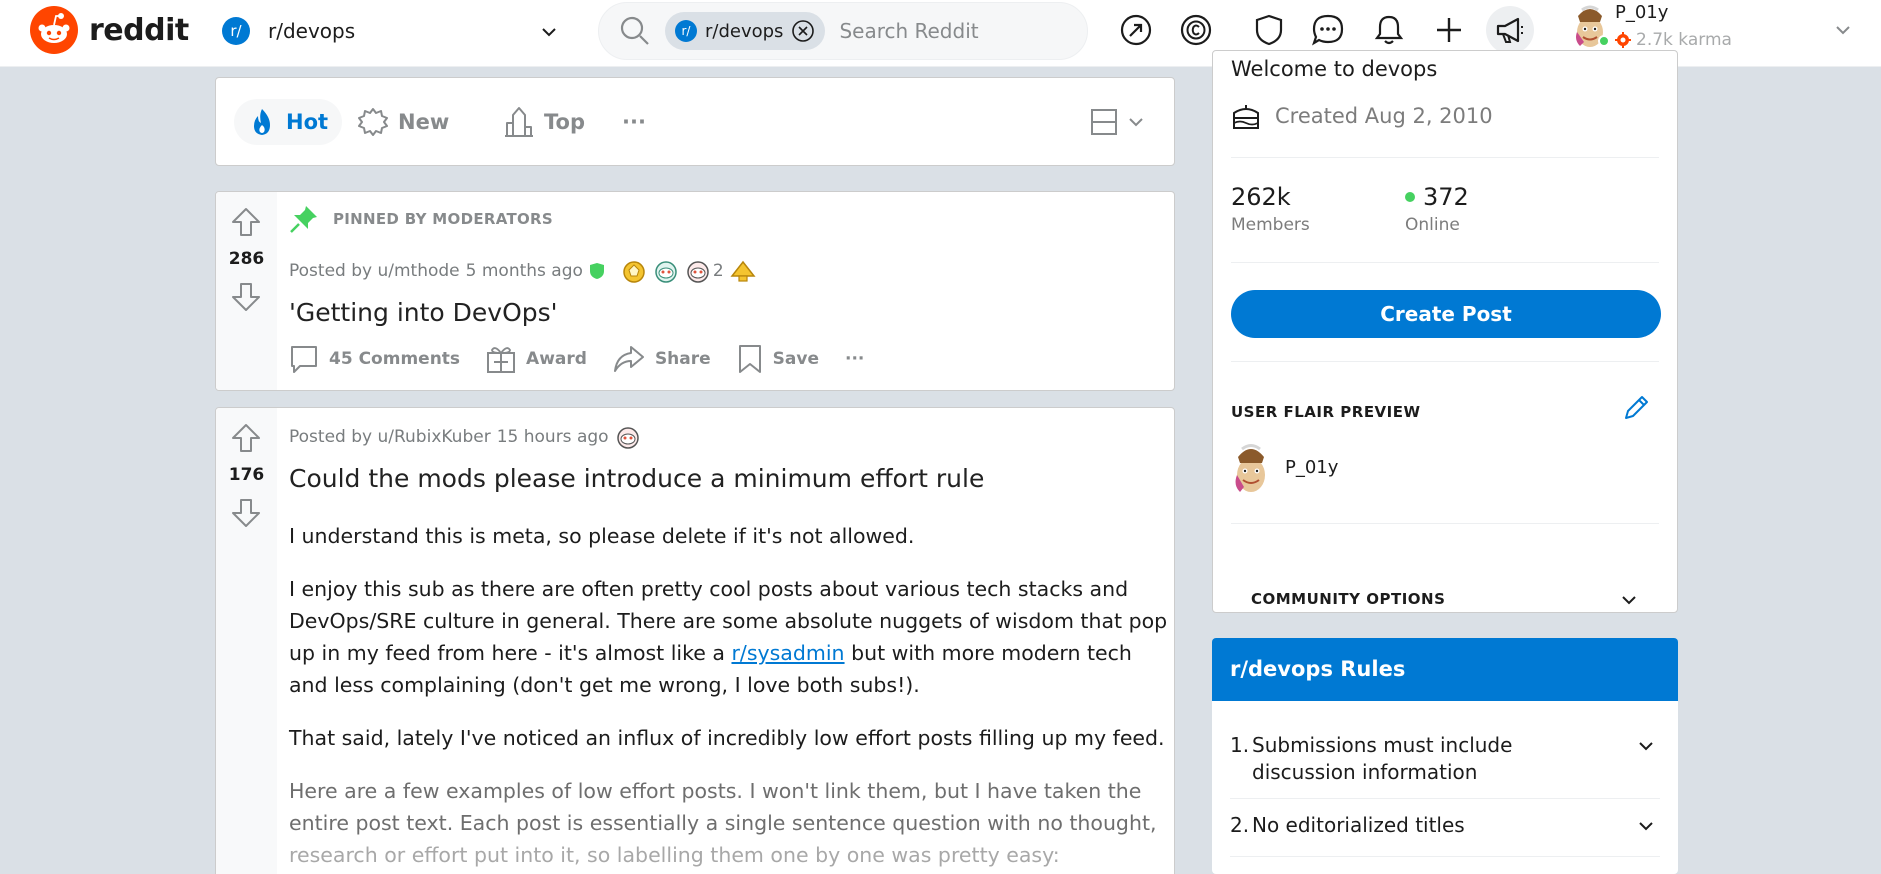  What do you see at coordinates (929, 31) in the screenshot?
I see `search-input` at bounding box center [929, 31].